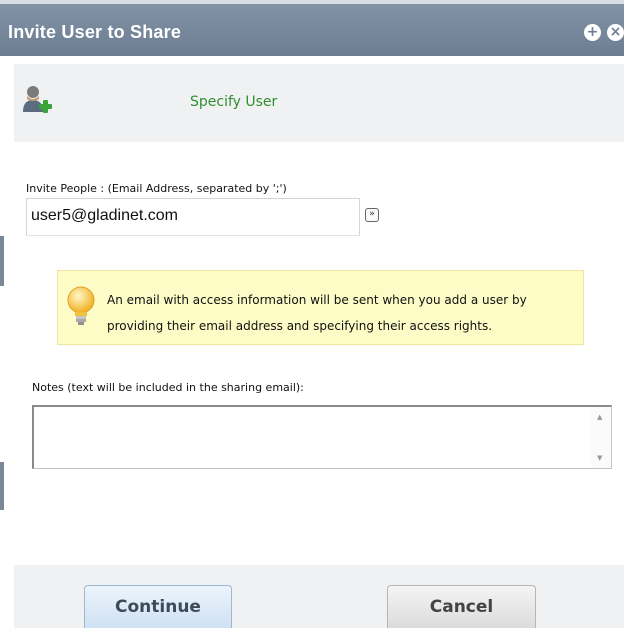 The height and width of the screenshot is (628, 624). I want to click on notes-container: ▲ ▼, so click(322, 437).